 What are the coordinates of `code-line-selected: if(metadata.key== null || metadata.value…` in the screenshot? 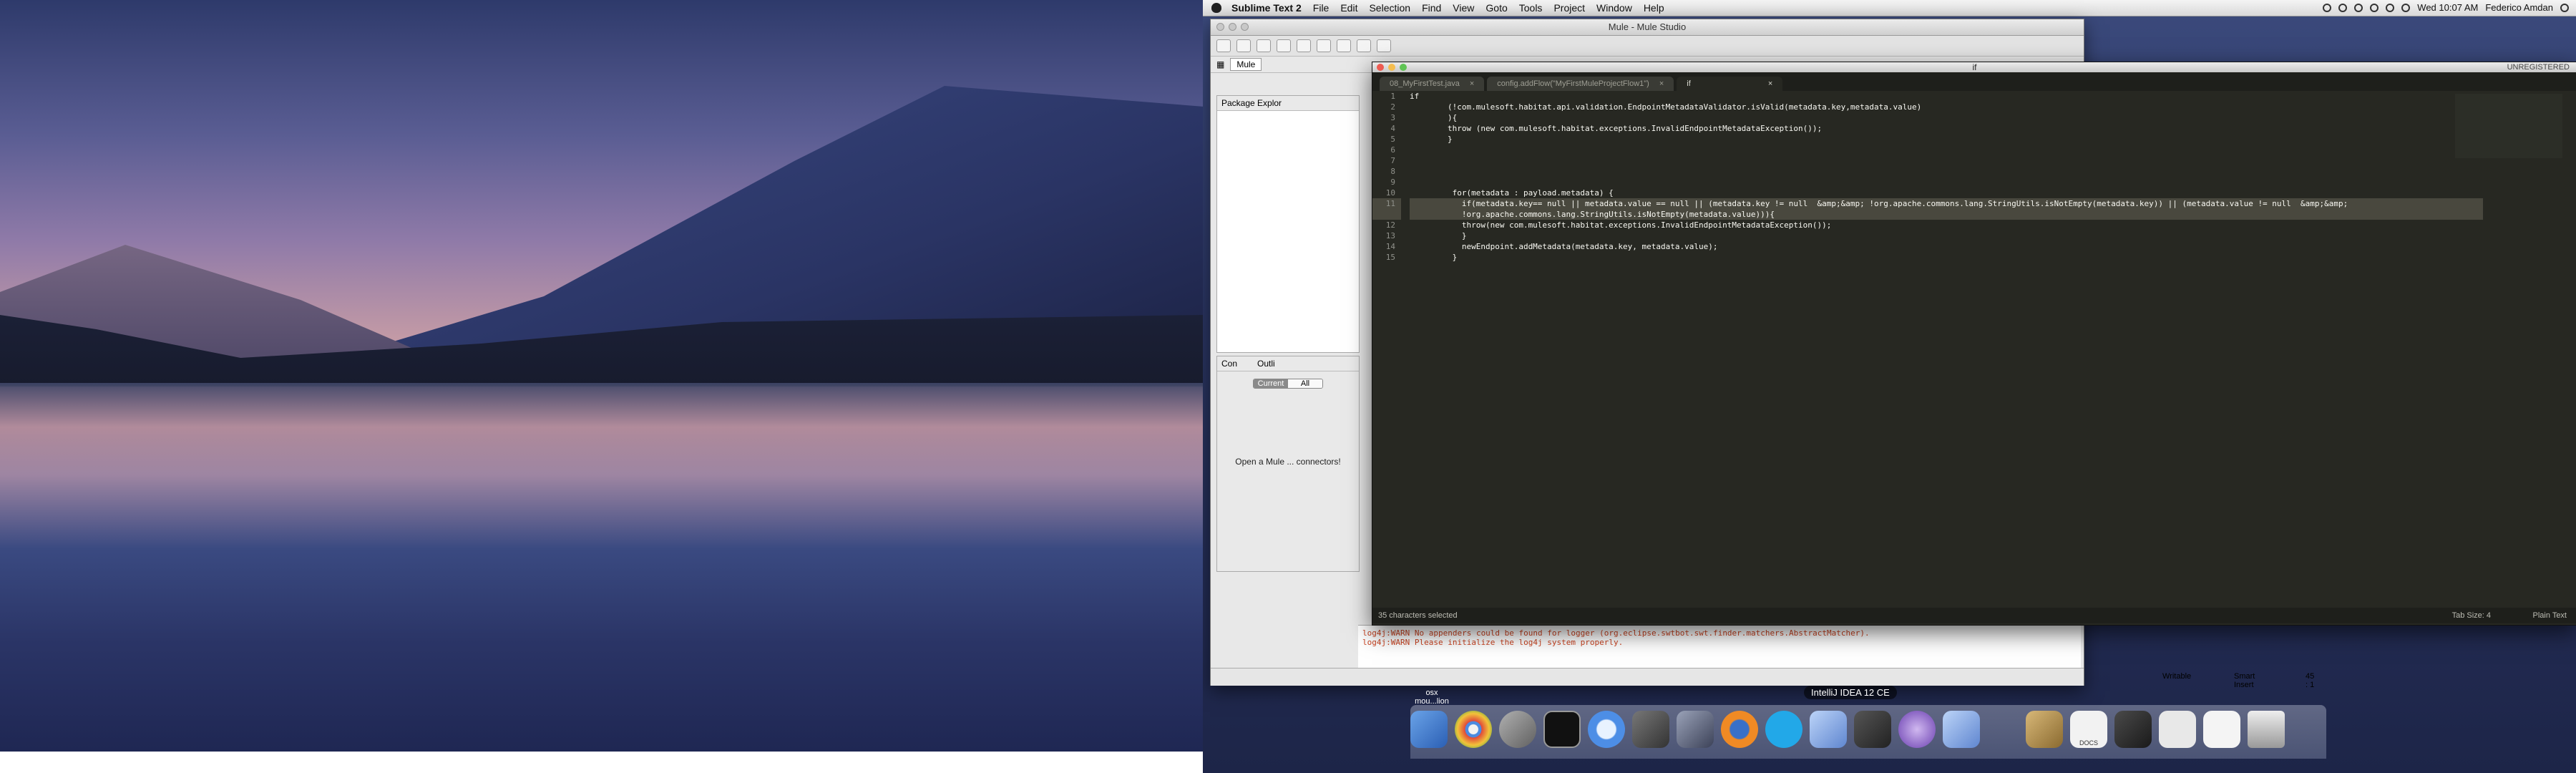 It's located at (1946, 203).